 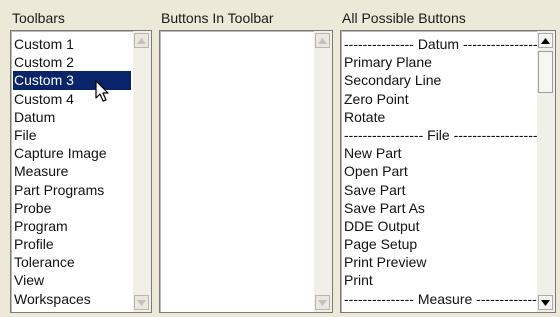 I want to click on toolbars-scroll-down-button, so click(x=141, y=302).